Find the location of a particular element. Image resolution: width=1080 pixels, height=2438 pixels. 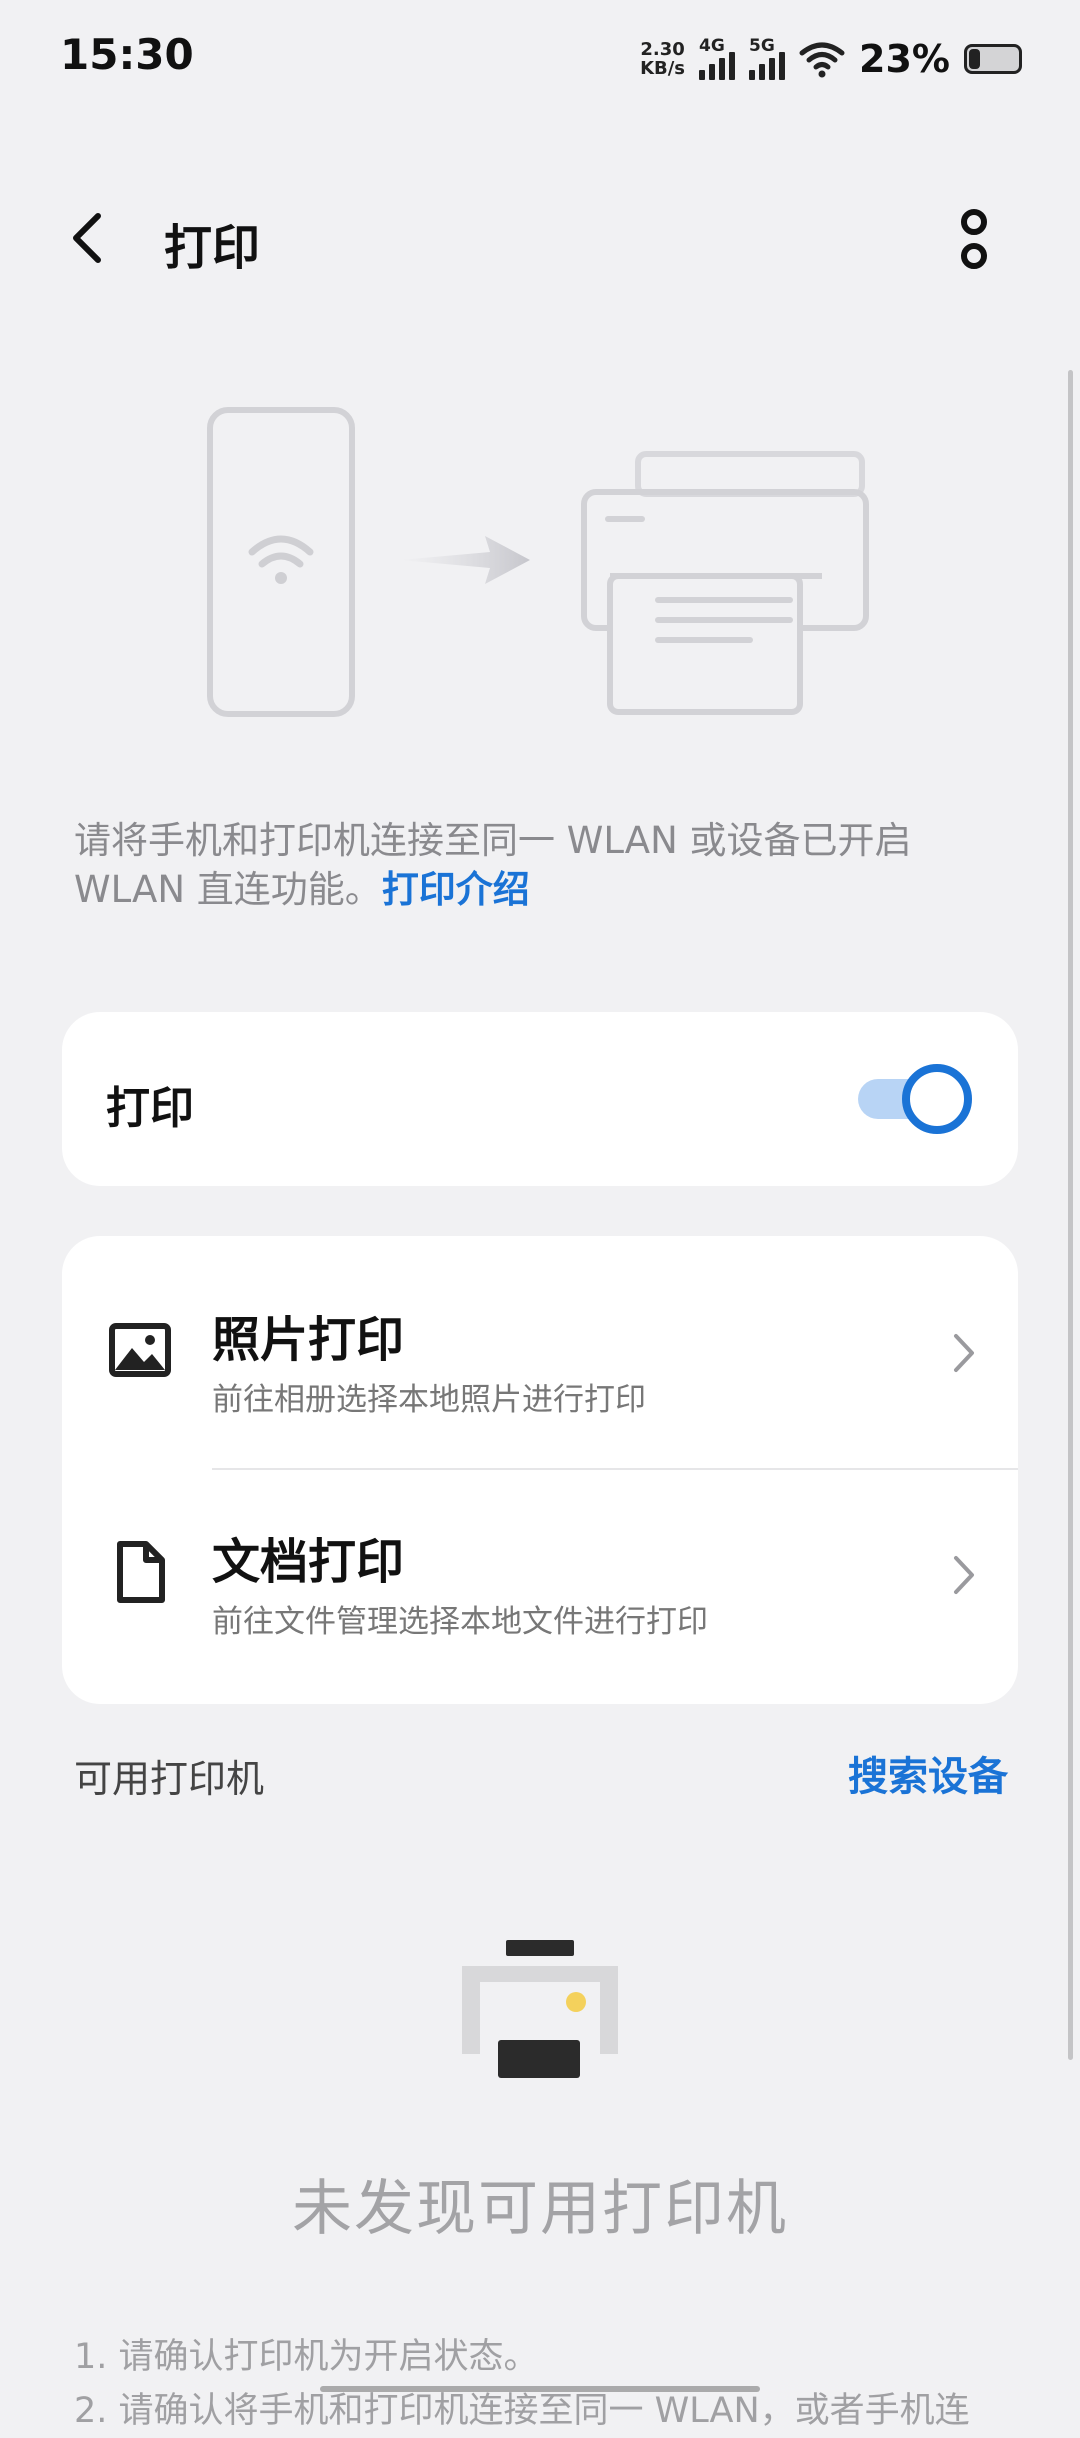

connection-hint: 请将手机和打印机连接至同一 WLAN 或设备已开启 WLAN 直连功能。打印介绍 is located at coordinates (544, 865).